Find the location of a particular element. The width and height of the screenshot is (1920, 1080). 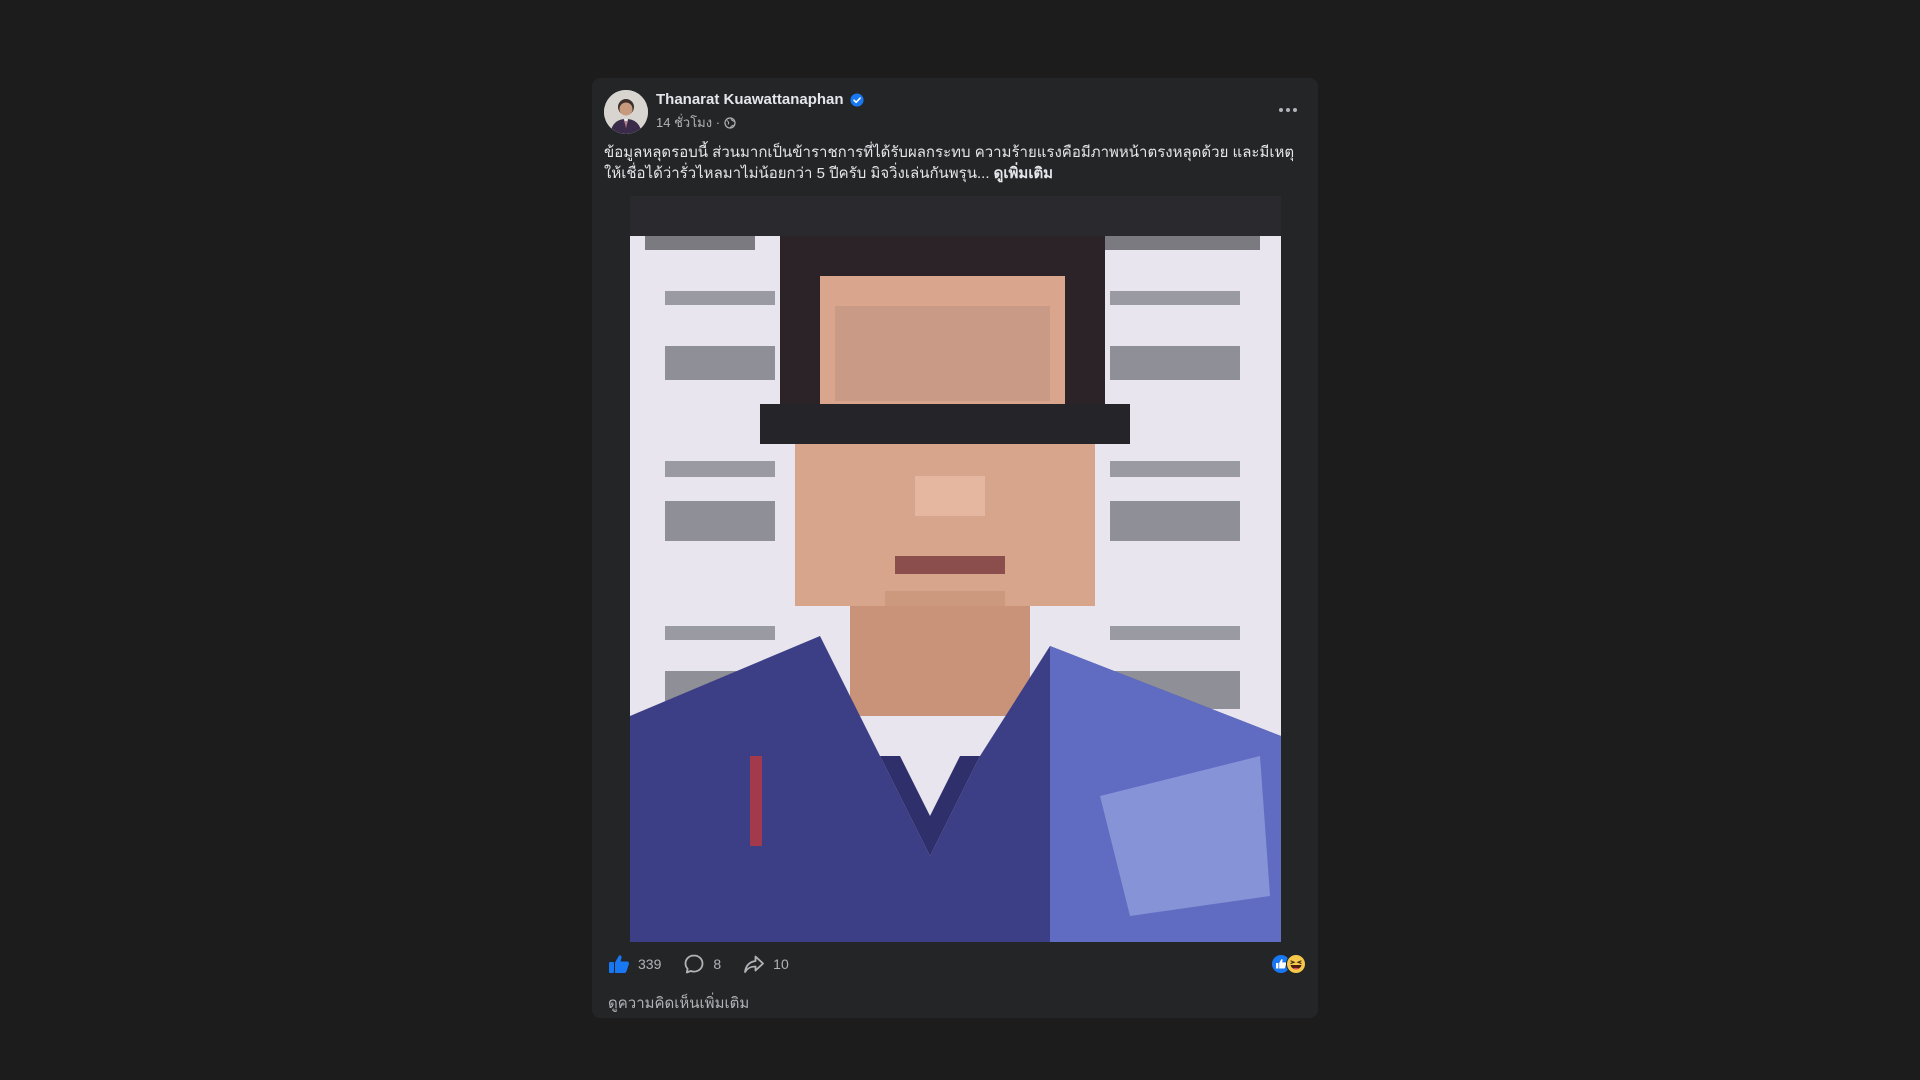

more-options-icon is located at coordinates (1288, 110).